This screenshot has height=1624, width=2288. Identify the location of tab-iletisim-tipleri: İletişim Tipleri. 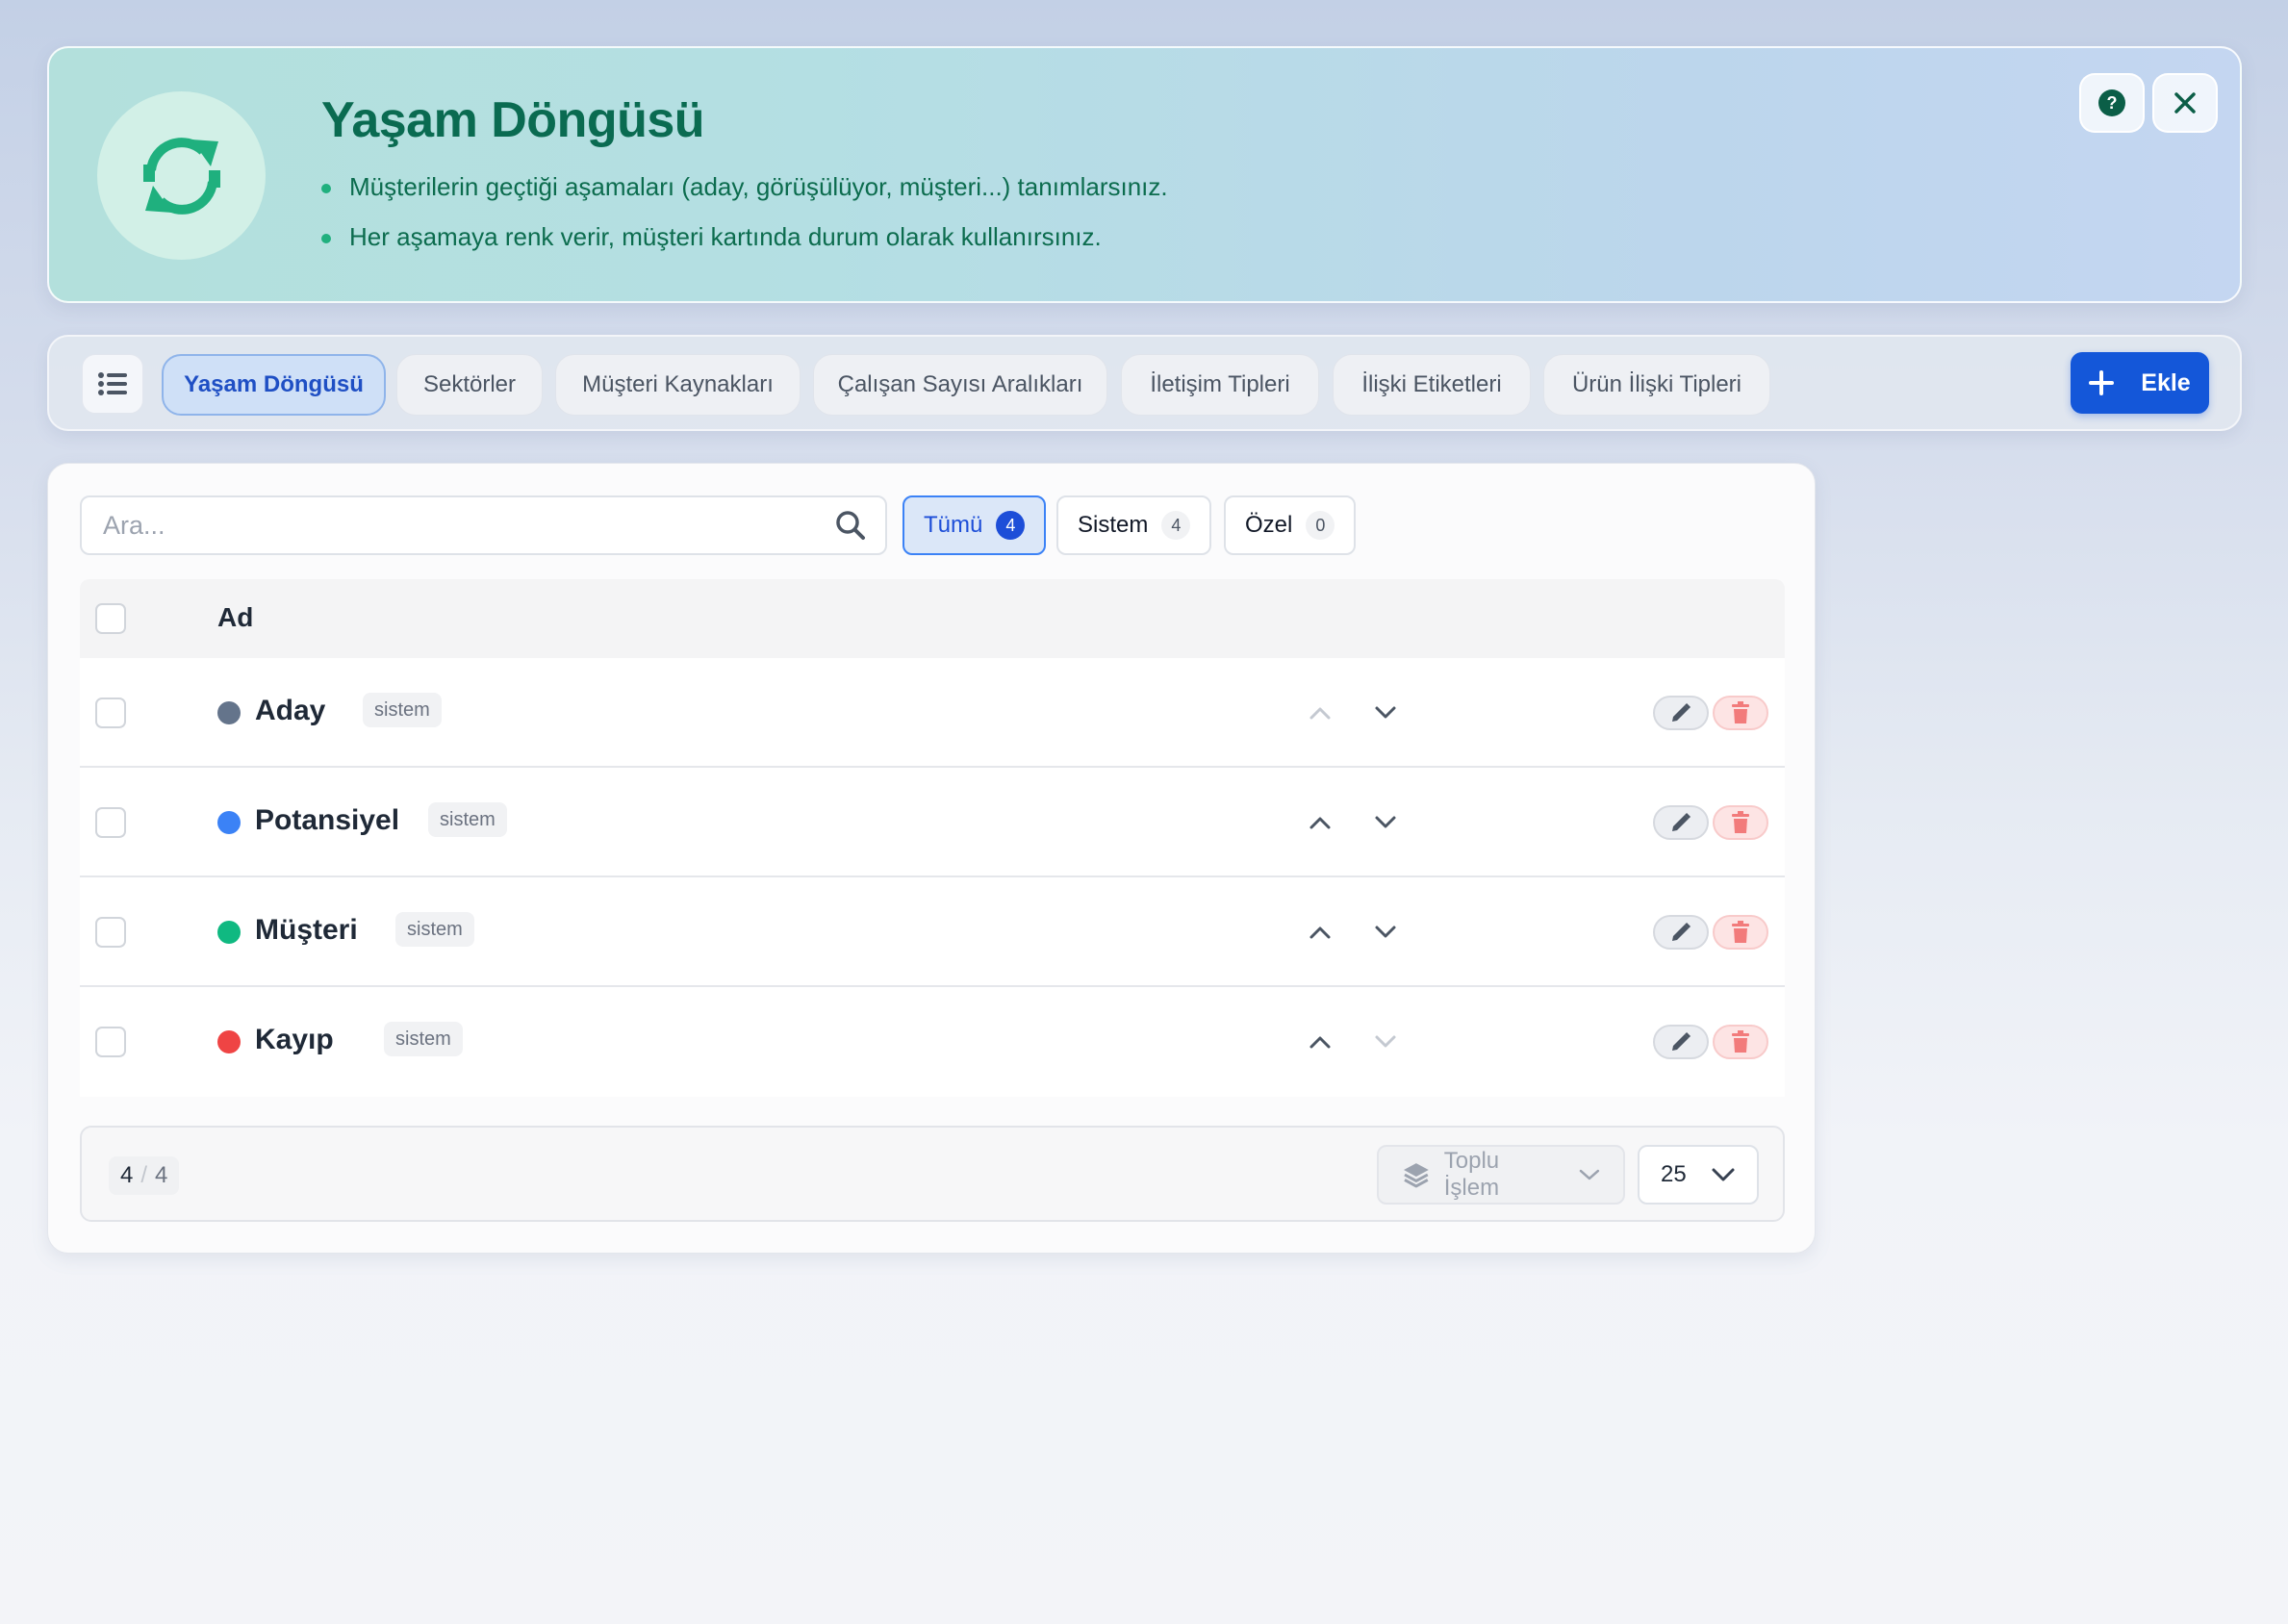
(1220, 385).